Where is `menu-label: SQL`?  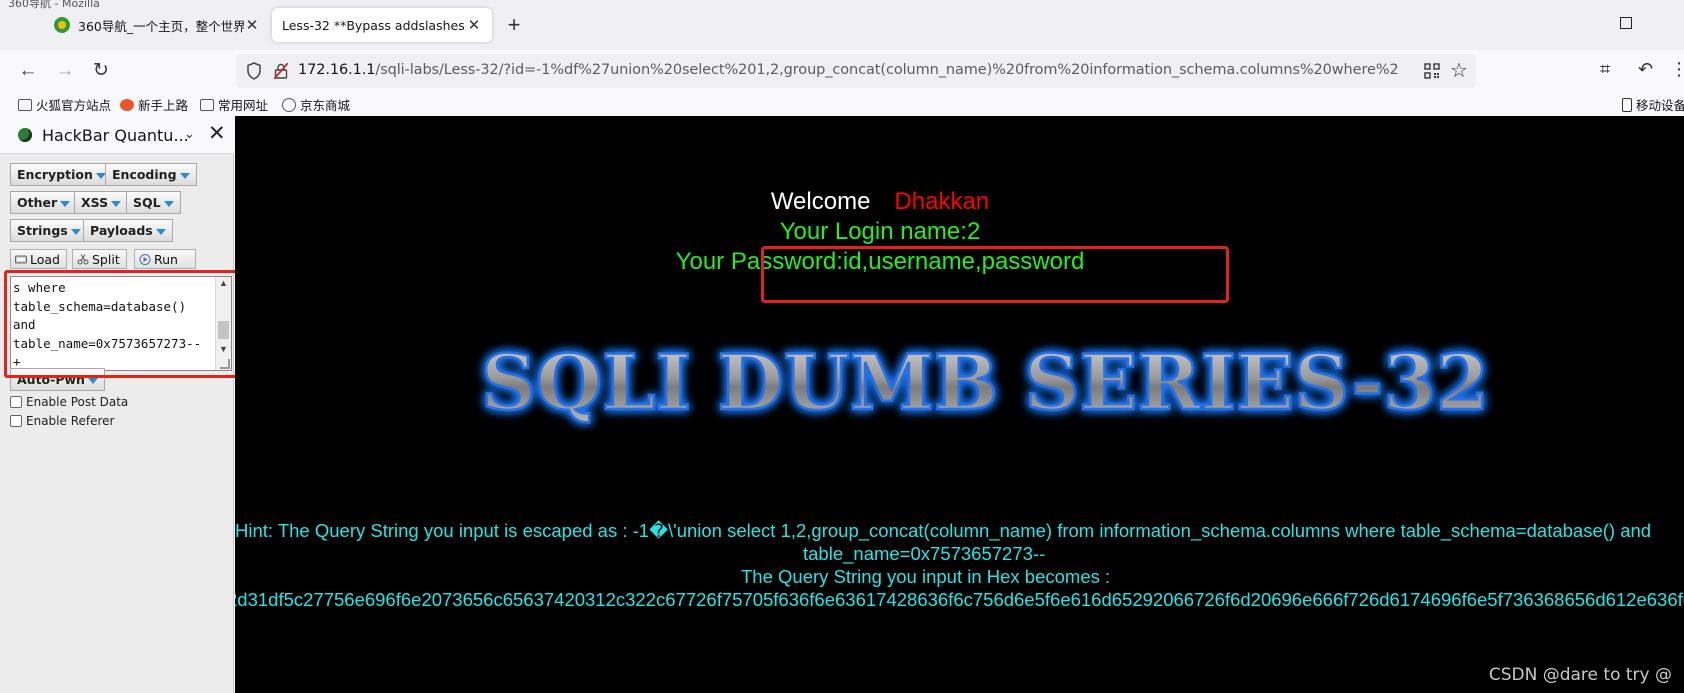
menu-label: SQL is located at coordinates (147, 202).